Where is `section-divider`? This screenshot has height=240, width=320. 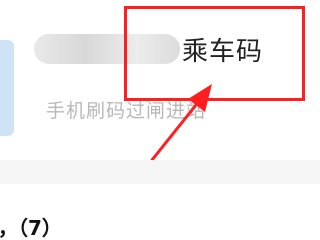 section-divider is located at coordinates (160, 172).